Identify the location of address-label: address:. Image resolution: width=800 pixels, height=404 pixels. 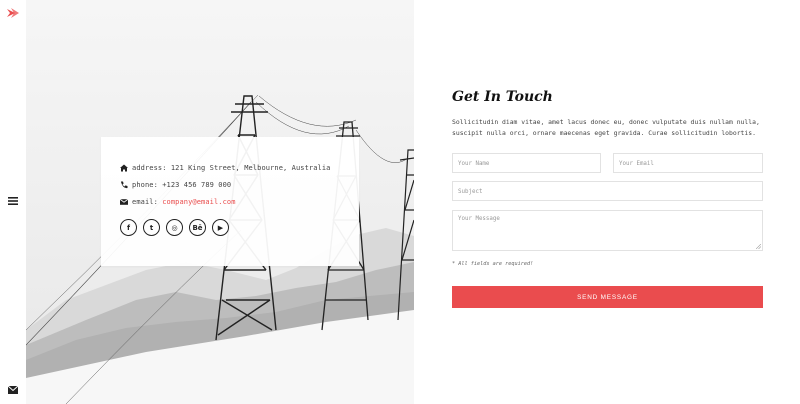
(149, 168).